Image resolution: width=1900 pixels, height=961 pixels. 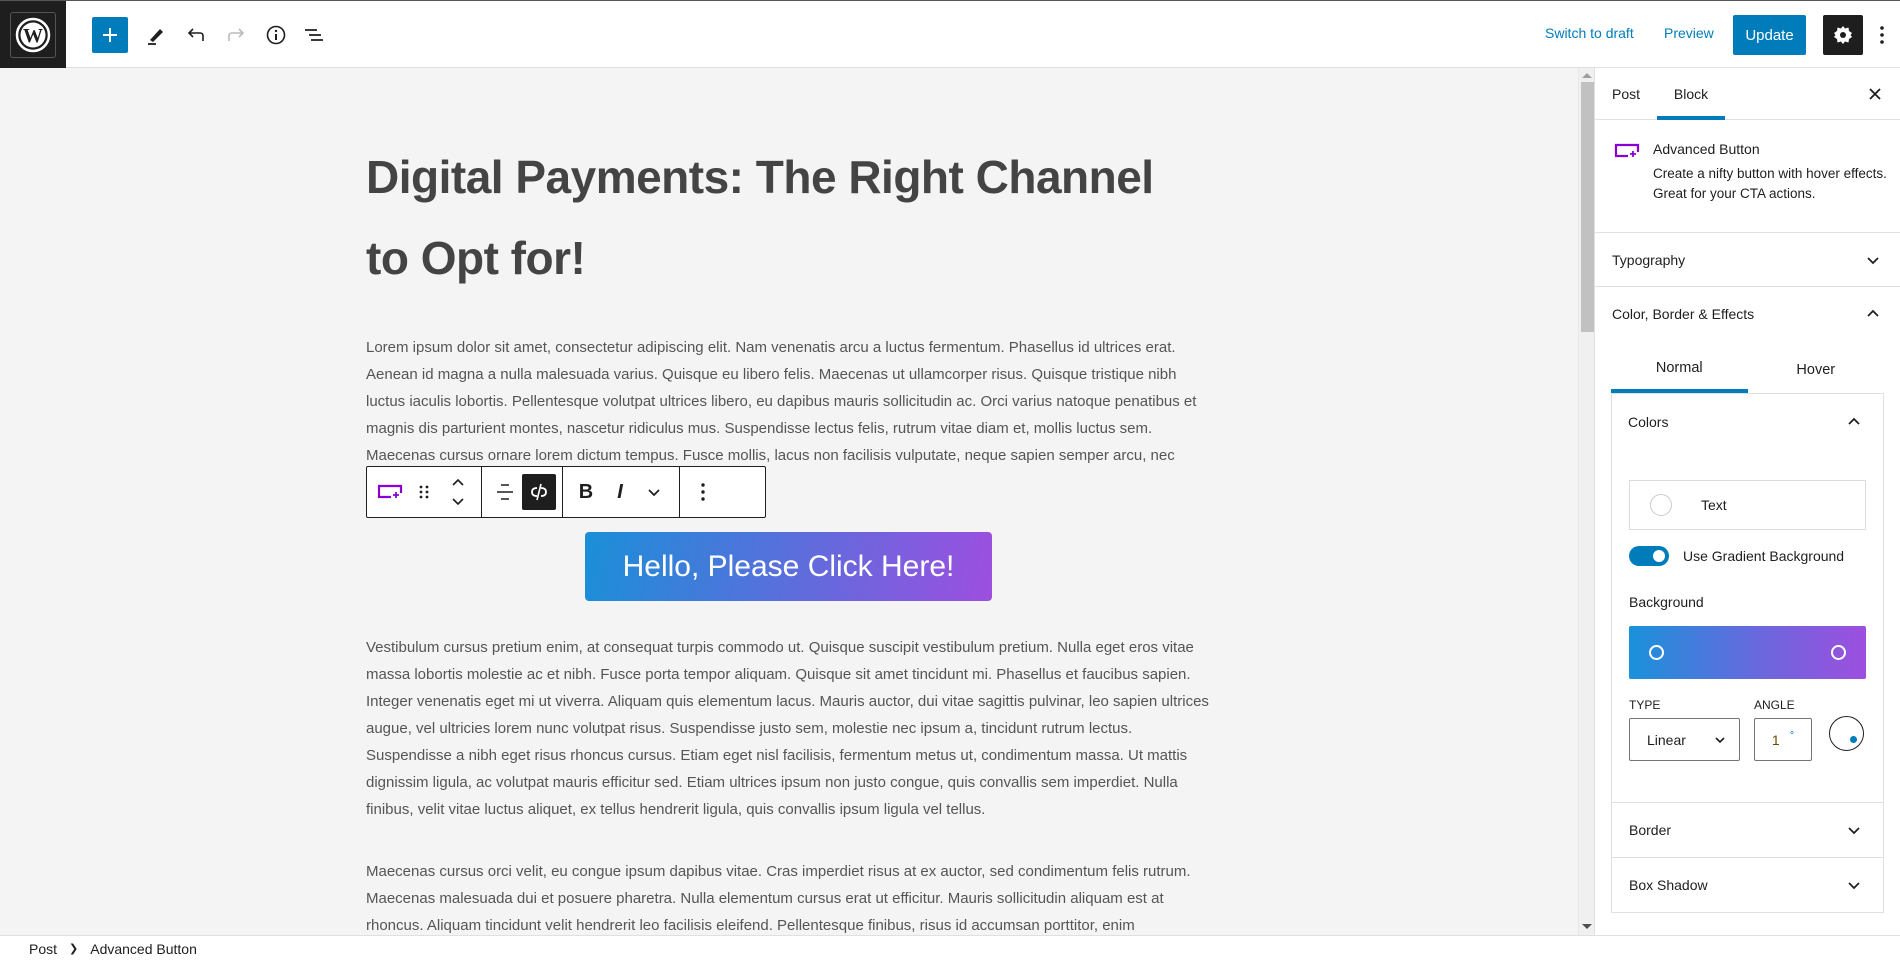 I want to click on panel-title: Color, Border & Effects, so click(x=1683, y=314).